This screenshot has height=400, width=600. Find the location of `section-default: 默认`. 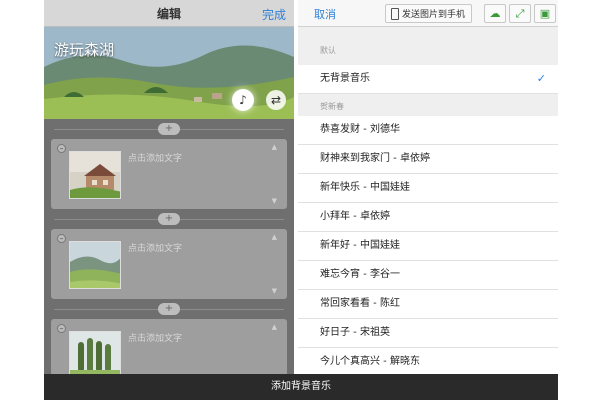

section-default: 默认 is located at coordinates (328, 50).